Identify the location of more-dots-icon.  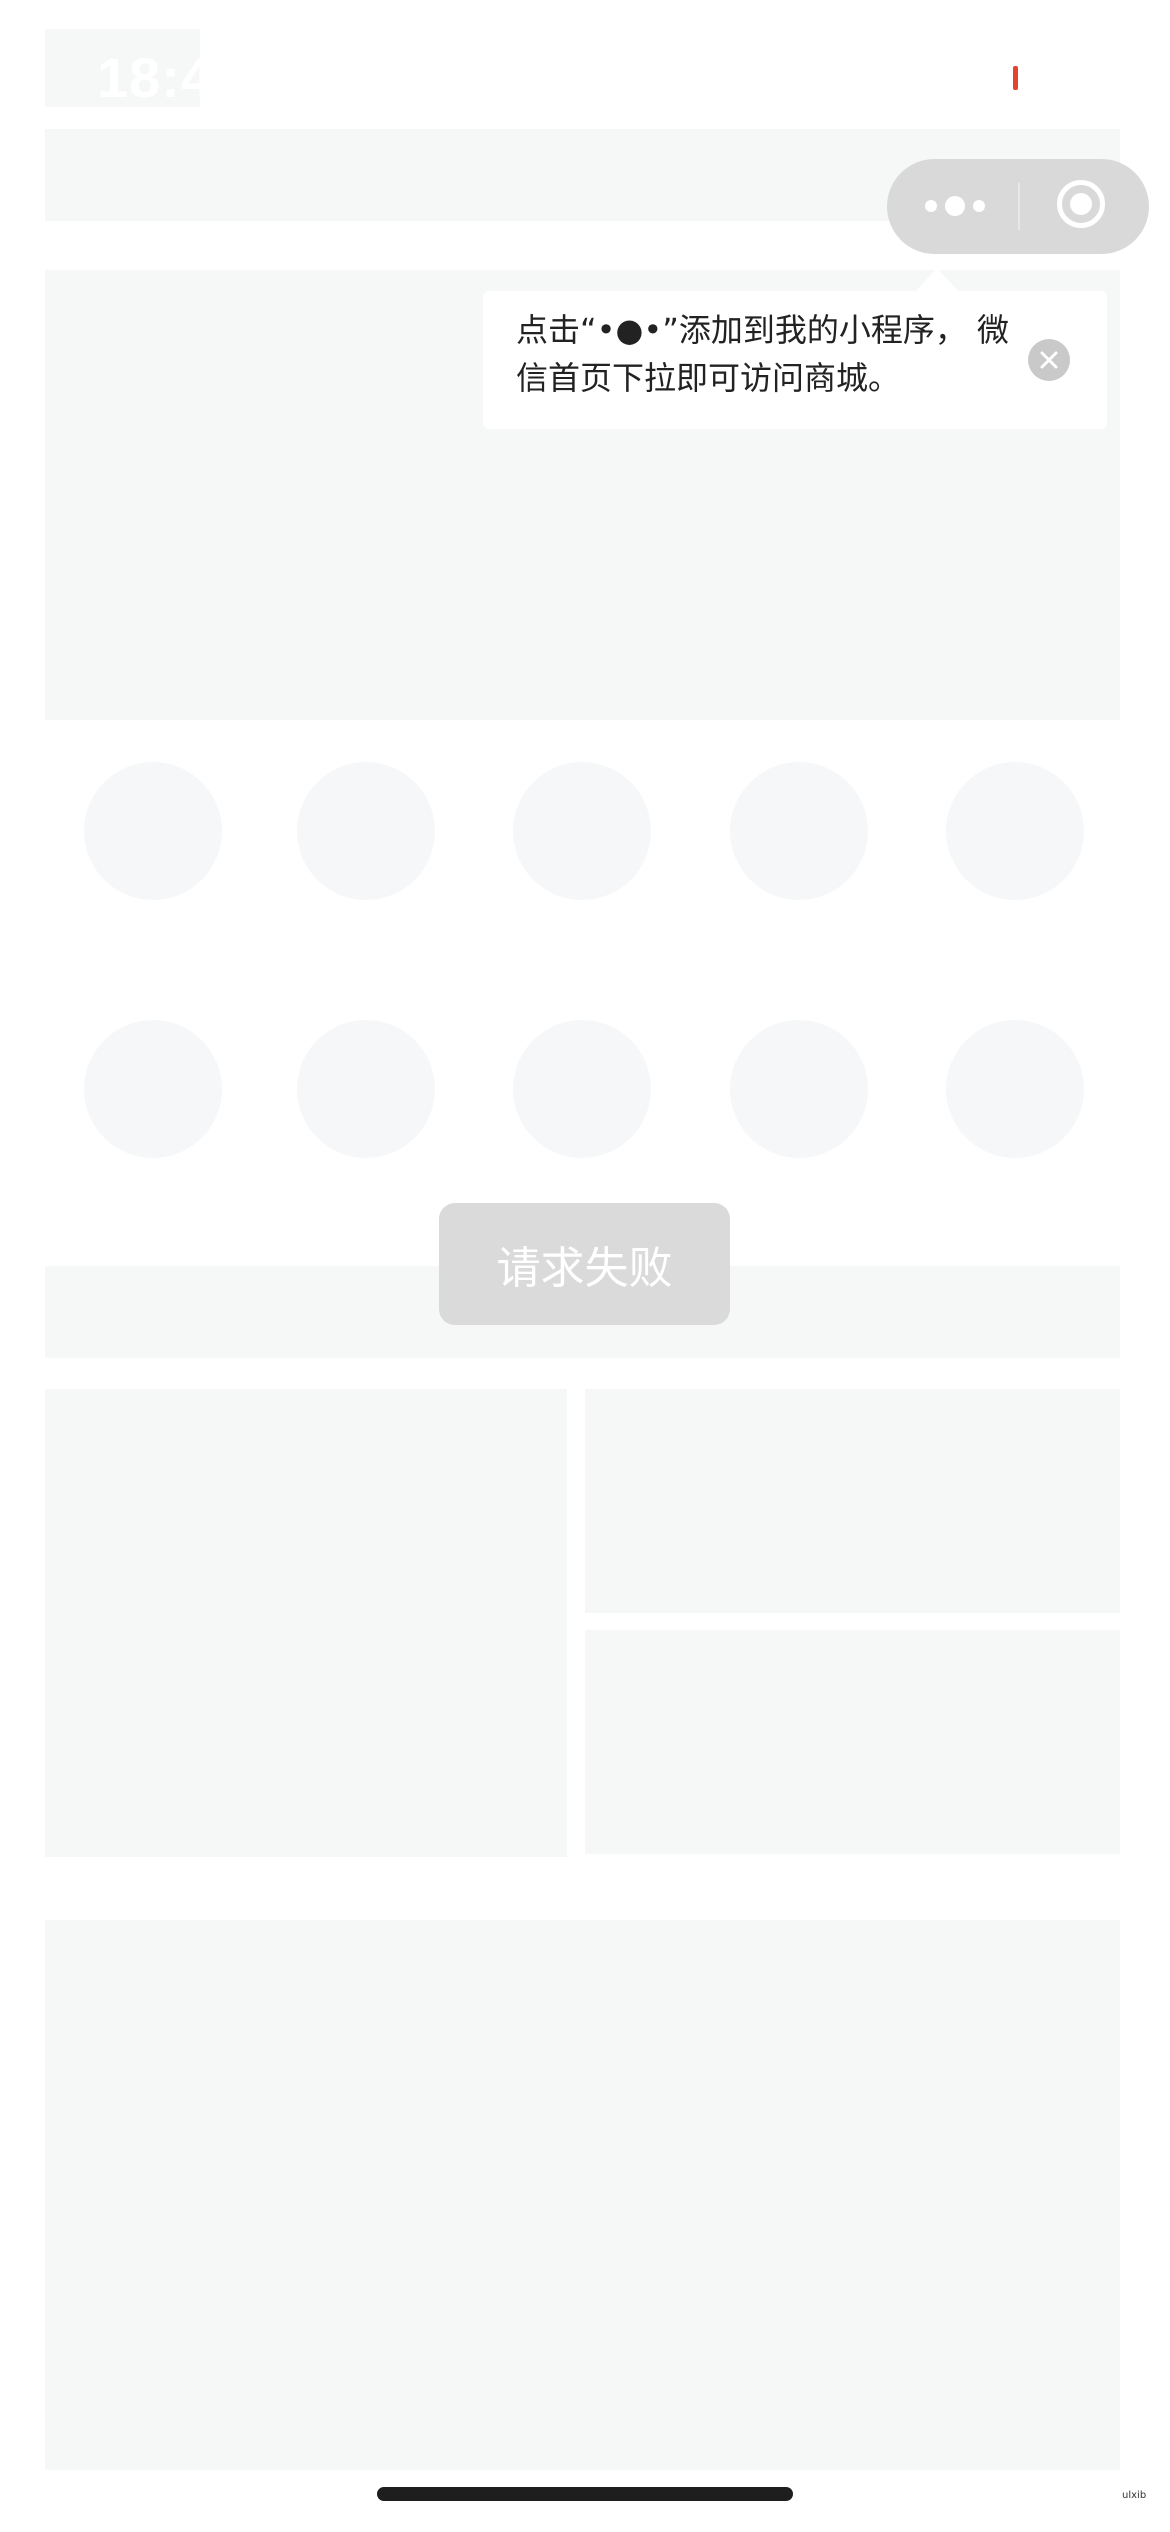
(955, 206).